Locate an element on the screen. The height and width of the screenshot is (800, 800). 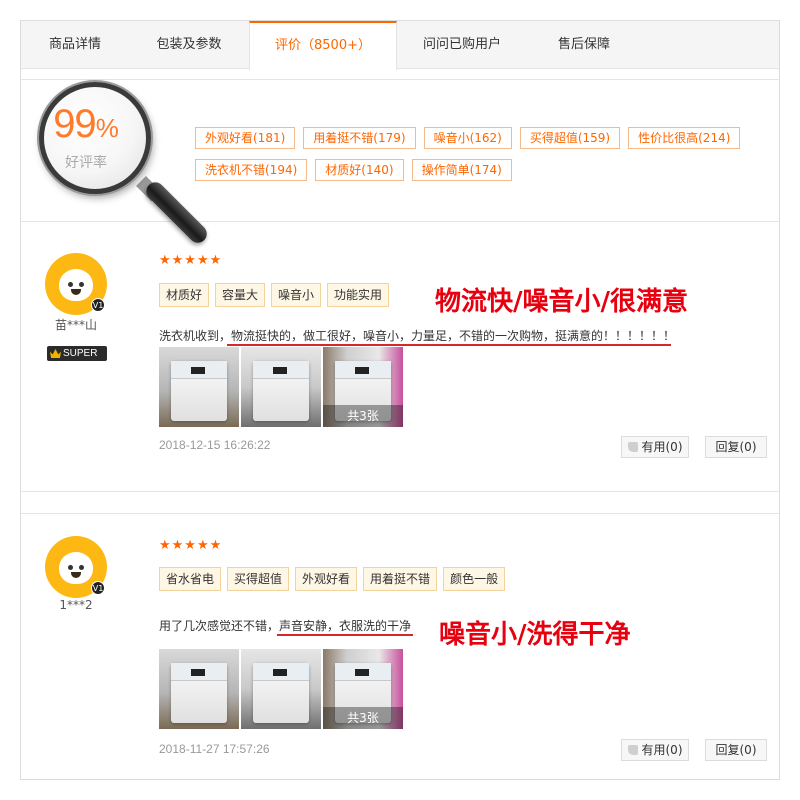
attribute-tag: 外观好看 is located at coordinates (326, 579).